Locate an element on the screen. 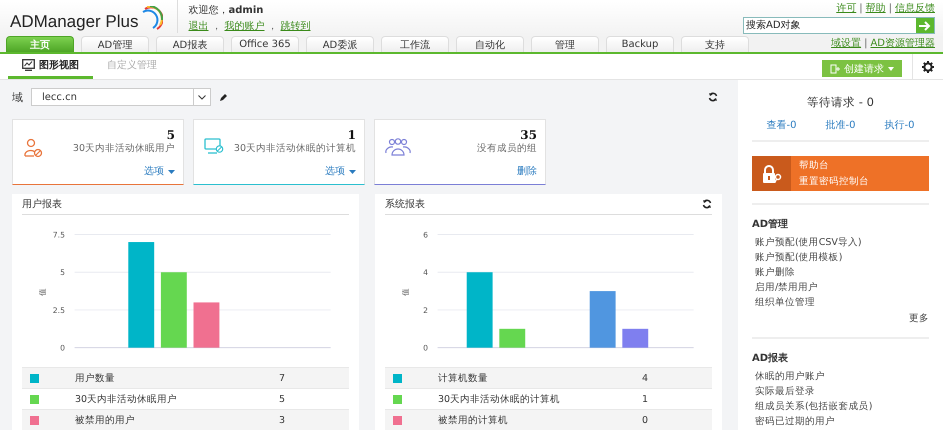  sidebar-link: 账户预配(使用模板) is located at coordinates (842, 257).